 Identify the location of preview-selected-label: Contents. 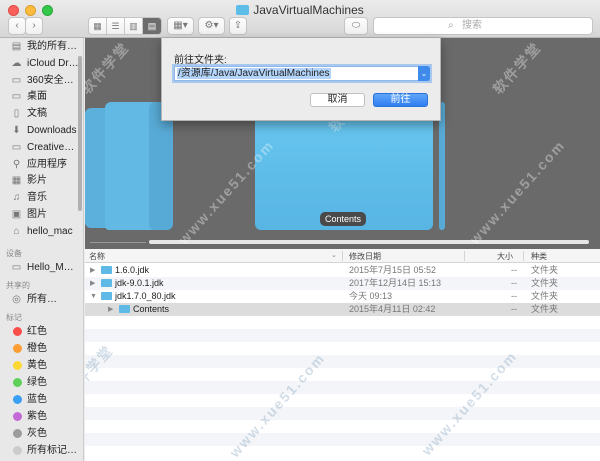
(343, 219).